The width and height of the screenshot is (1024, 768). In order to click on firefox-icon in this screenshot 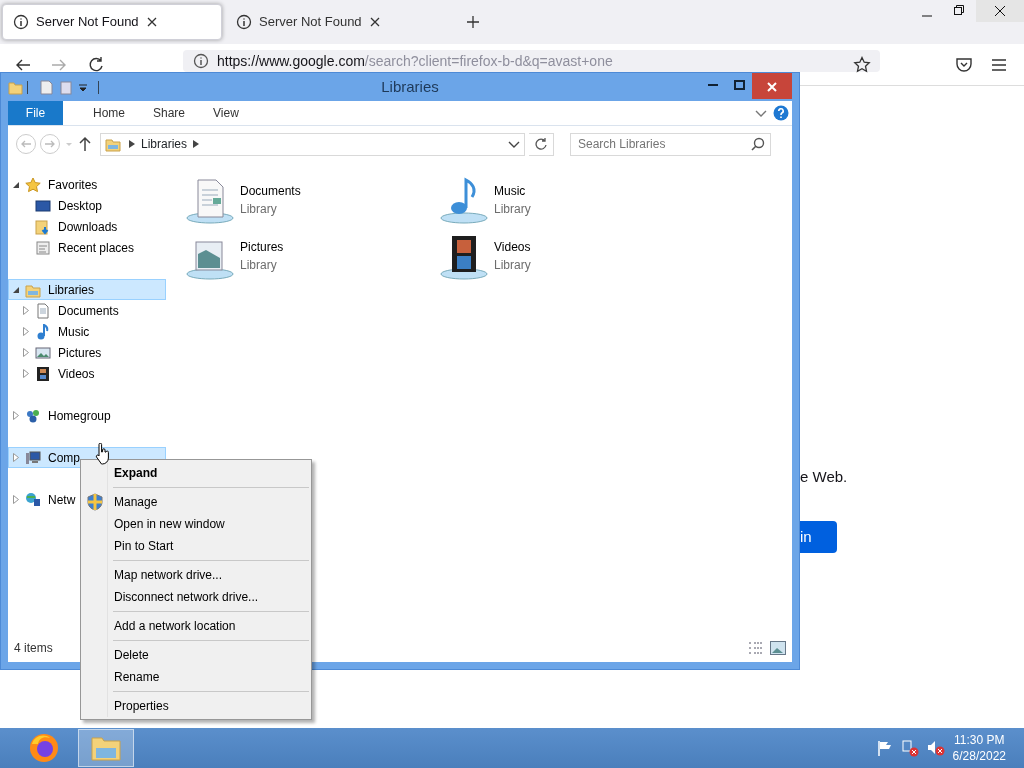, I will do `click(44, 748)`.